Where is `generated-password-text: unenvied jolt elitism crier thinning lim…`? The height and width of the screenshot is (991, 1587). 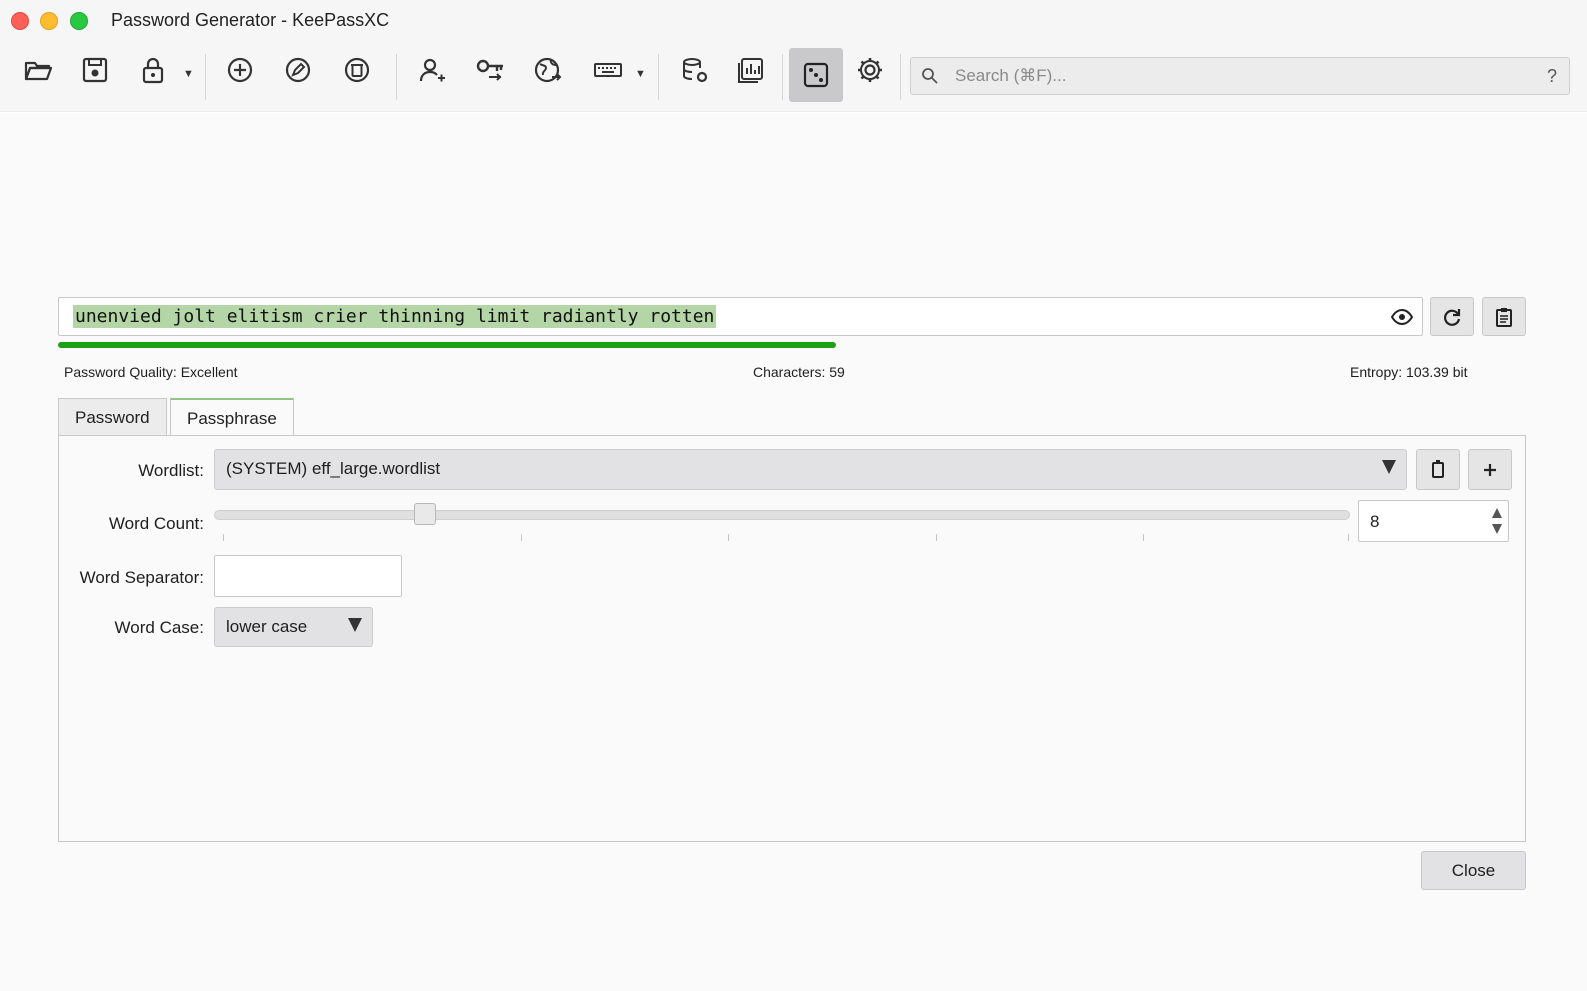 generated-password-text: unenvied jolt elitism crier thinning lim… is located at coordinates (395, 316).